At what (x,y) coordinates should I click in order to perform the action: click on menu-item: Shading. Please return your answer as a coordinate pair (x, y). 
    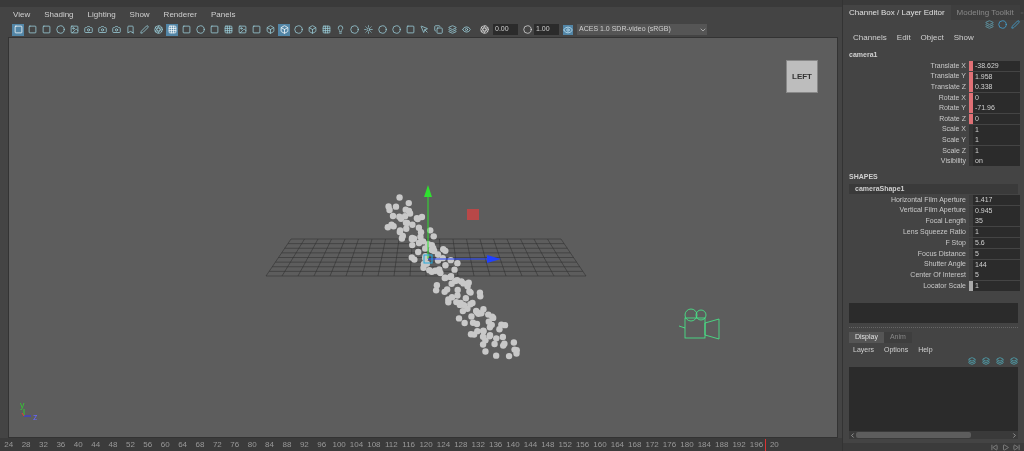
    Looking at the image, I should click on (59, 14).